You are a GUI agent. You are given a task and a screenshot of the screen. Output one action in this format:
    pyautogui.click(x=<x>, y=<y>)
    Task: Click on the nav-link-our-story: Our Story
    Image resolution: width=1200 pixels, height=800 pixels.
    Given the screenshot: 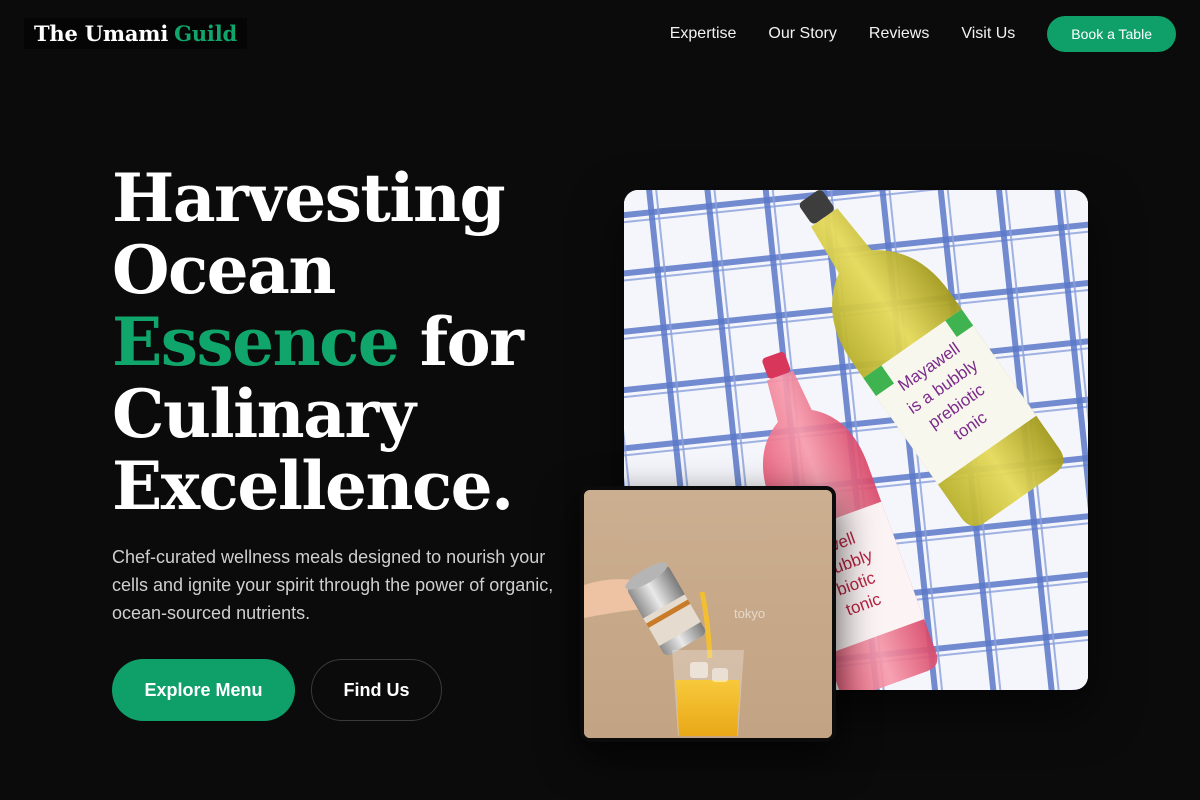 What is the action you would take?
    pyautogui.click(x=802, y=34)
    